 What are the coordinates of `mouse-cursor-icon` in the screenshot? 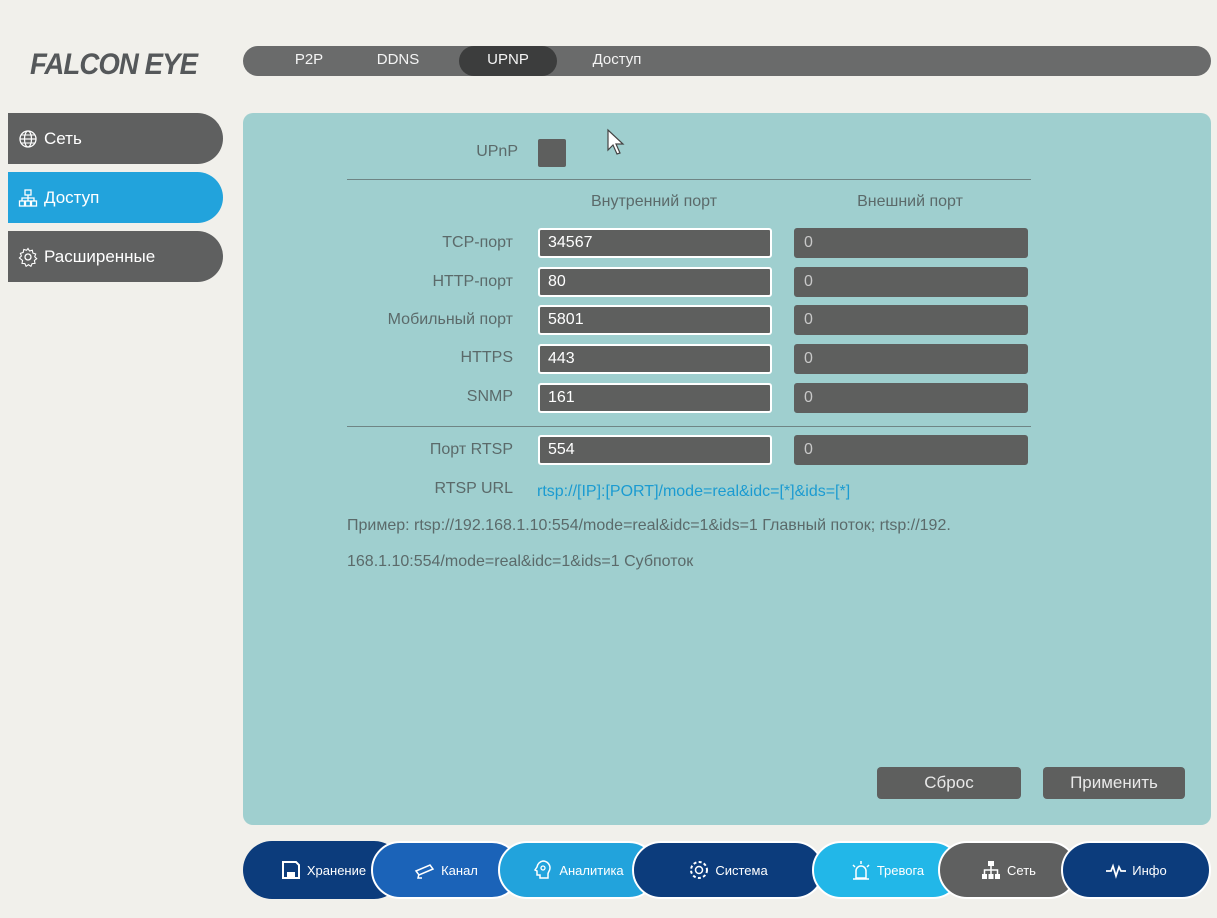 It's located at (616, 141).